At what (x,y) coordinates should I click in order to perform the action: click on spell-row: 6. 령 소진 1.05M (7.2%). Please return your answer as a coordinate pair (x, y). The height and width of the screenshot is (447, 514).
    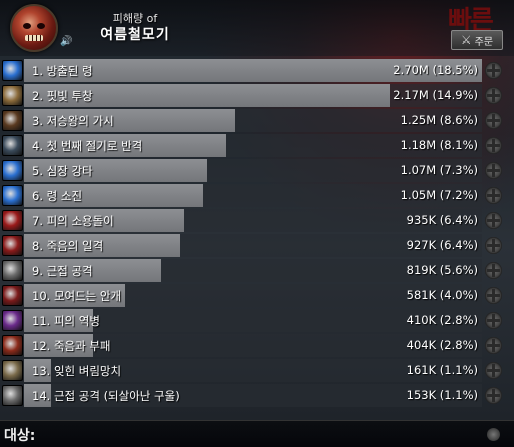
    Looking at the image, I should click on (257, 195).